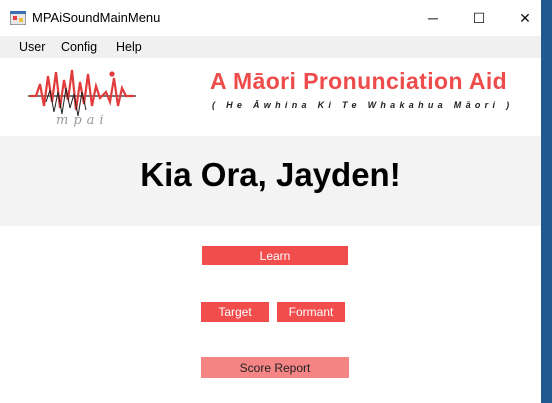  What do you see at coordinates (359, 81) in the screenshot?
I see `app-title: A Māori Pronunciation Aid` at bounding box center [359, 81].